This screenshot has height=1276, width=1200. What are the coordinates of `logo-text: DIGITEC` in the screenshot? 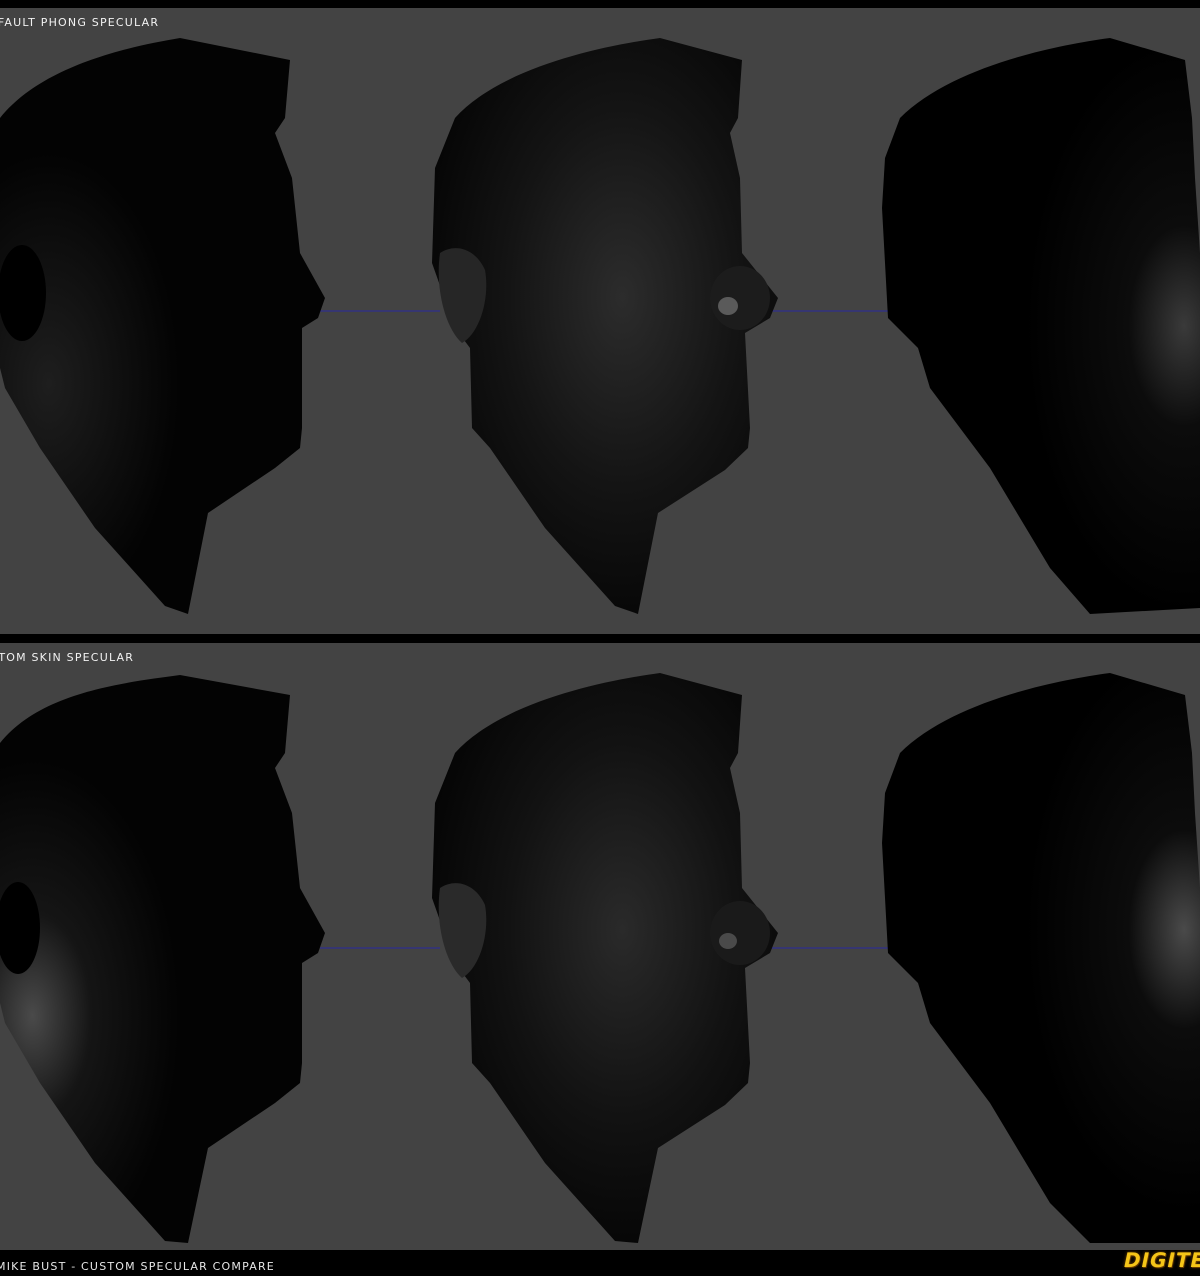 It's located at (1160, 1260).